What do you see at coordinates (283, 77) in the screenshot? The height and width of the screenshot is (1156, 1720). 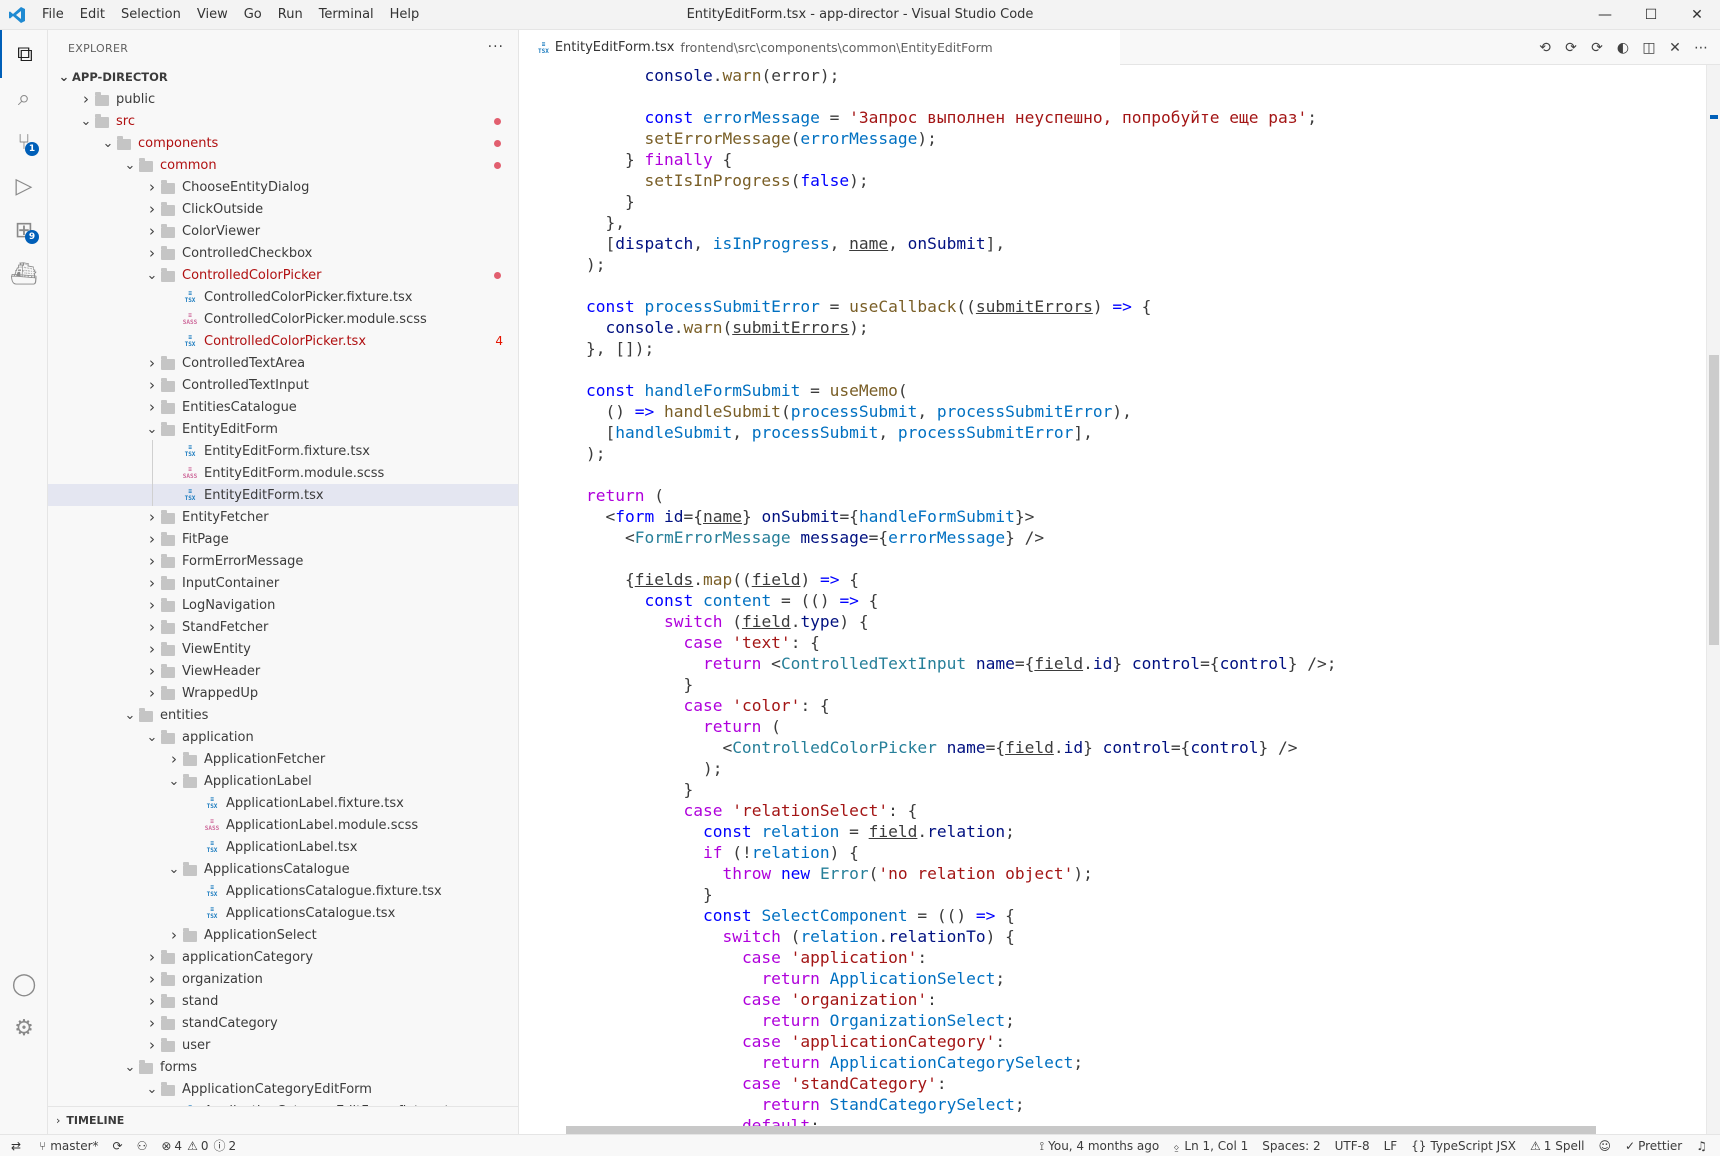 I see `workspace-root: ⌄ APP-DIRECTOR` at bounding box center [283, 77].